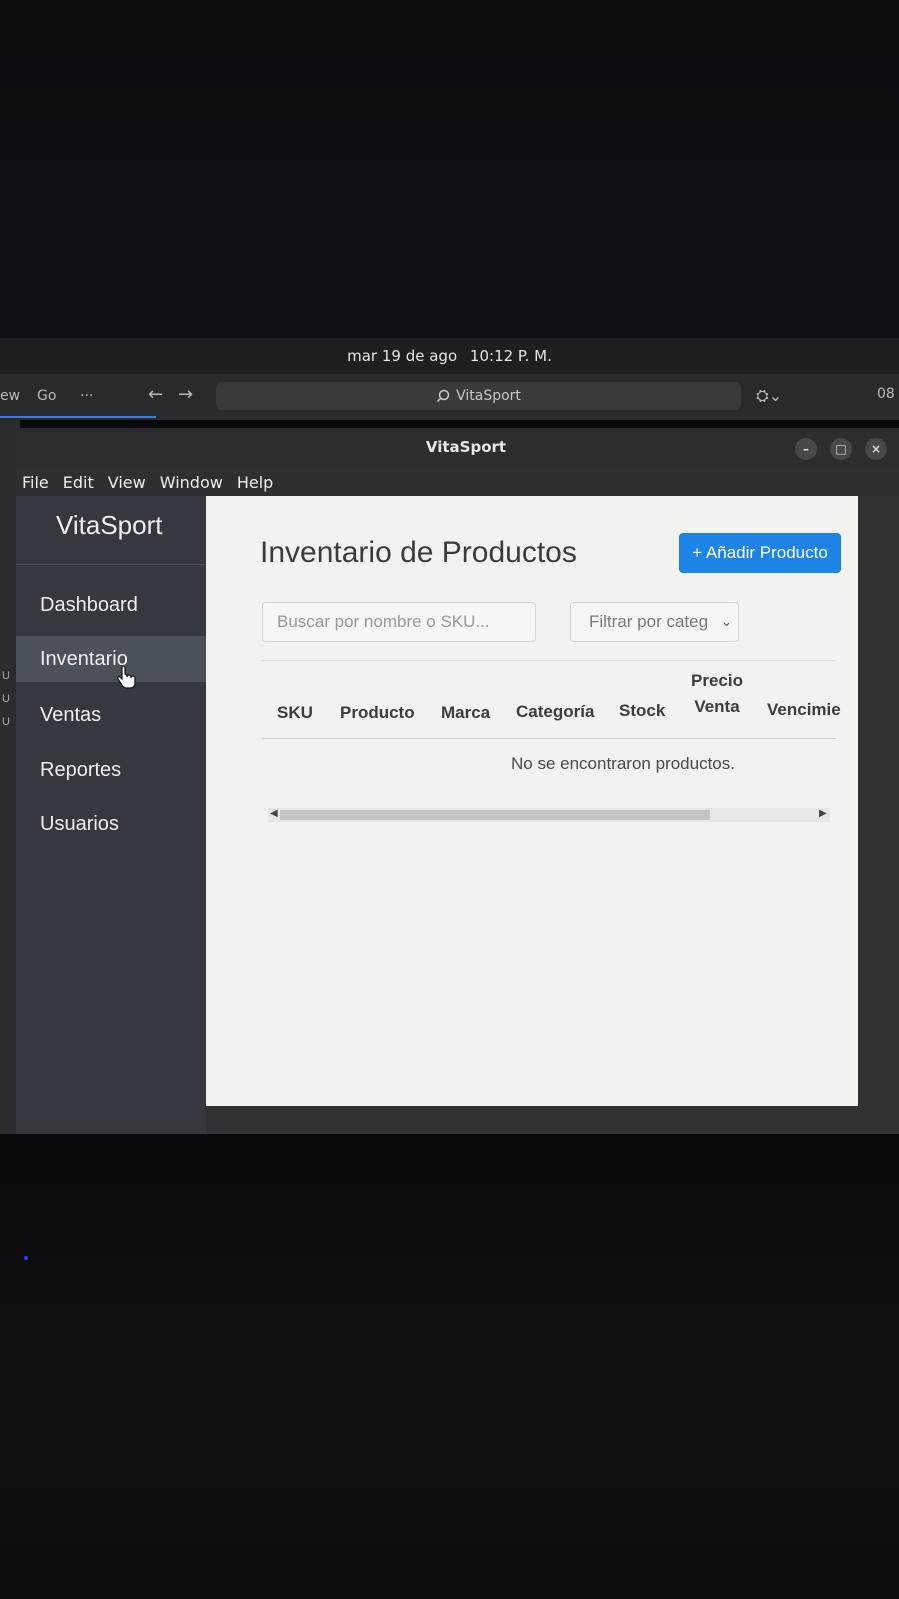  Describe the element at coordinates (111, 824) in the screenshot. I see `sidebar-item-usuarios: Usuarios` at that location.